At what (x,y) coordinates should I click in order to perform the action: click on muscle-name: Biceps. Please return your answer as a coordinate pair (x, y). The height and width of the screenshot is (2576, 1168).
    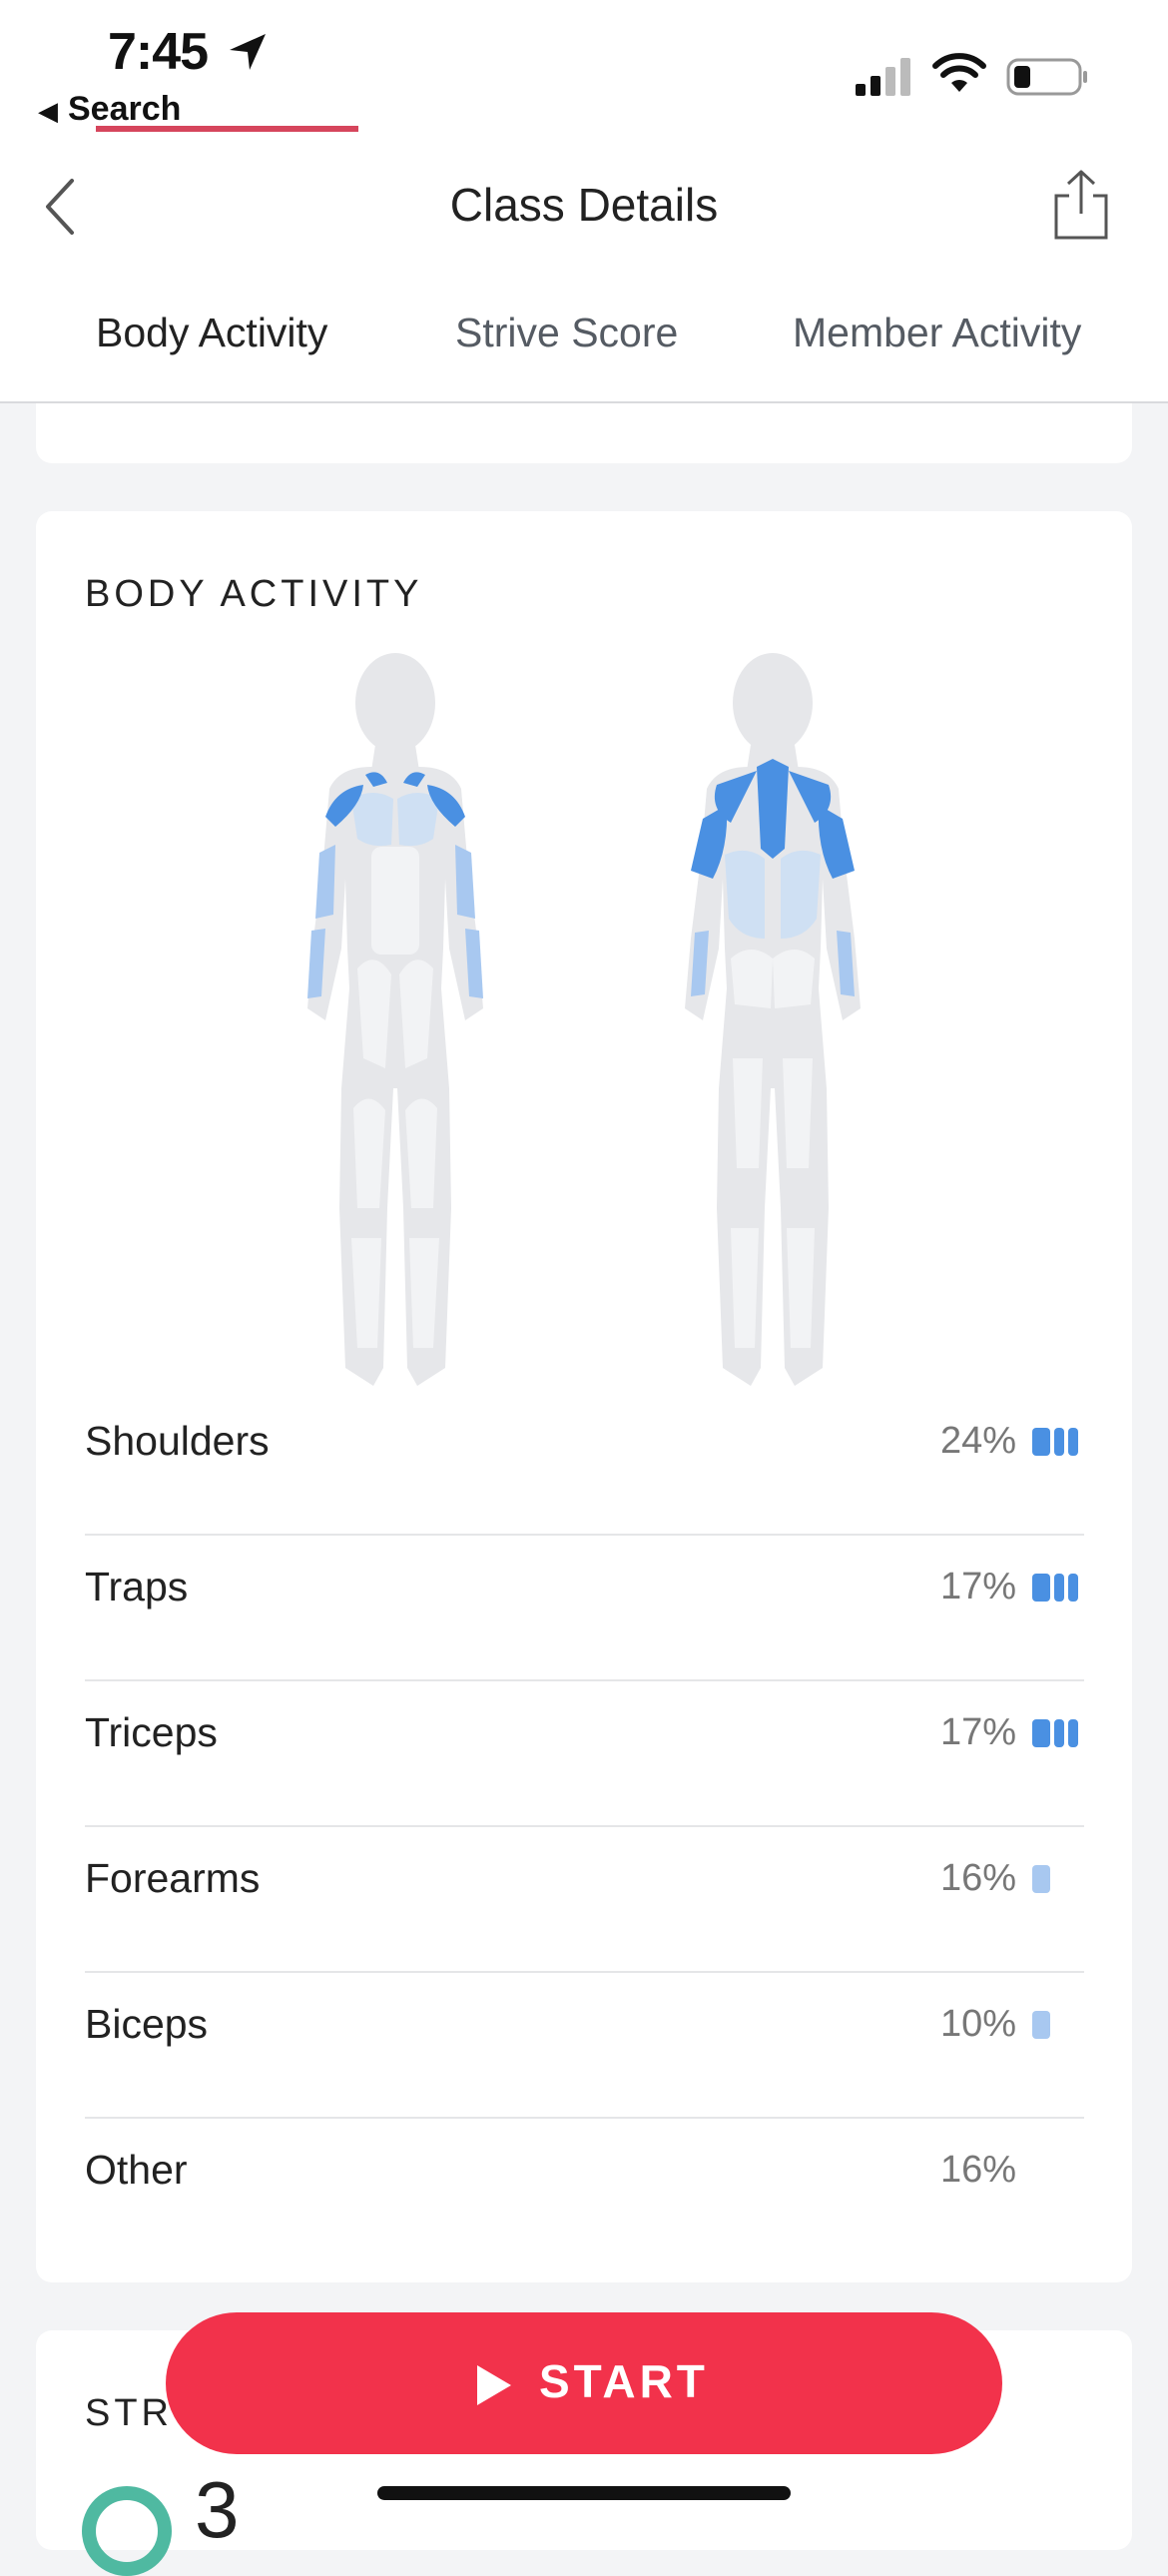
    Looking at the image, I should click on (147, 2024).